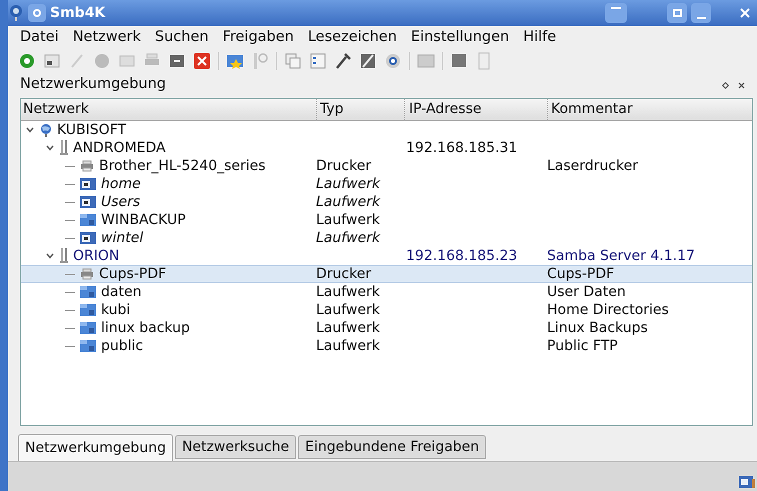 The width and height of the screenshot is (757, 491). What do you see at coordinates (386, 166) in the screenshot?
I see `tree-row: Brother_HL-5240_series Drucker Laserdrucker` at bounding box center [386, 166].